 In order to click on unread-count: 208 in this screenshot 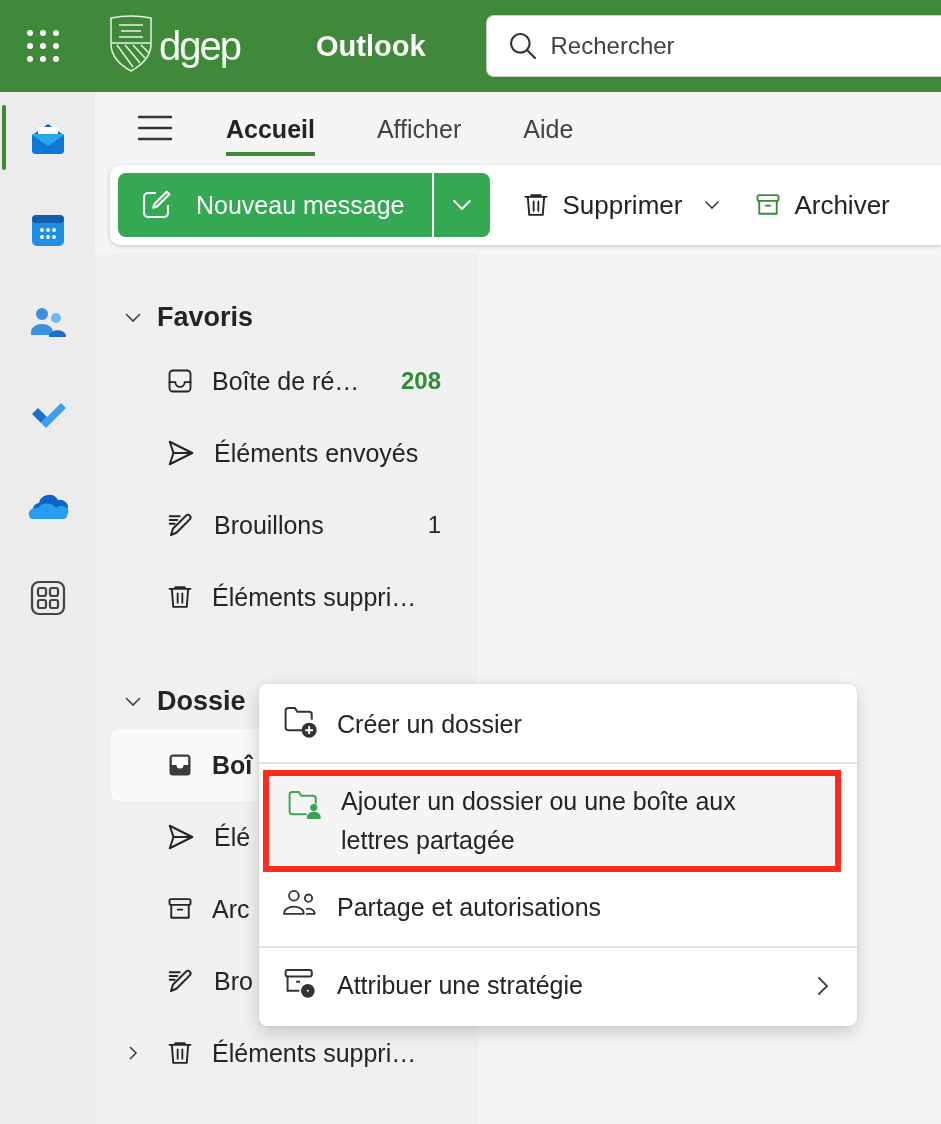, I will do `click(420, 381)`.